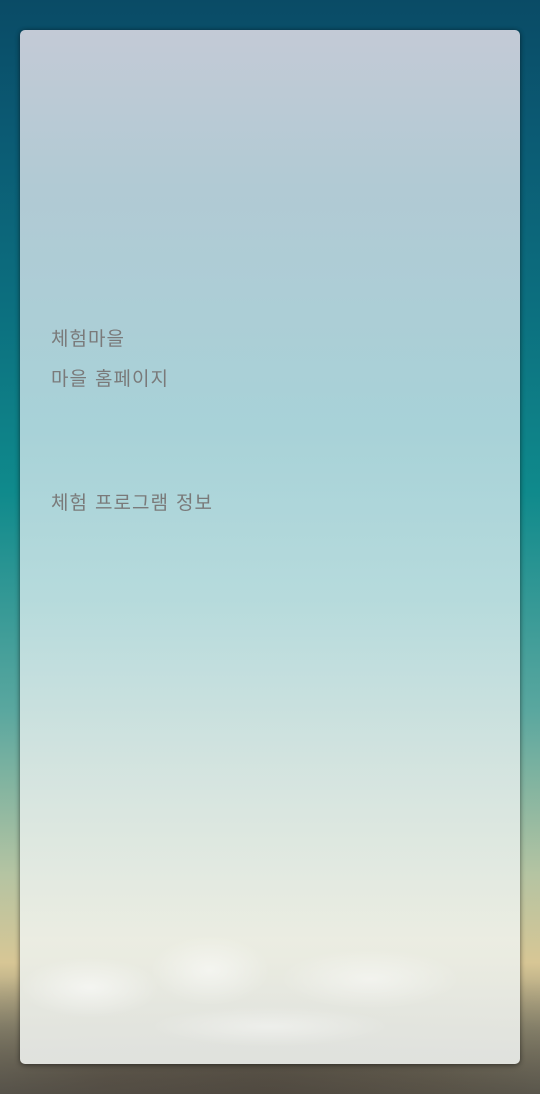 The image size is (540, 1094). What do you see at coordinates (132, 503) in the screenshot?
I see `menu-link-program-info: 체험 프로그램 정보` at bounding box center [132, 503].